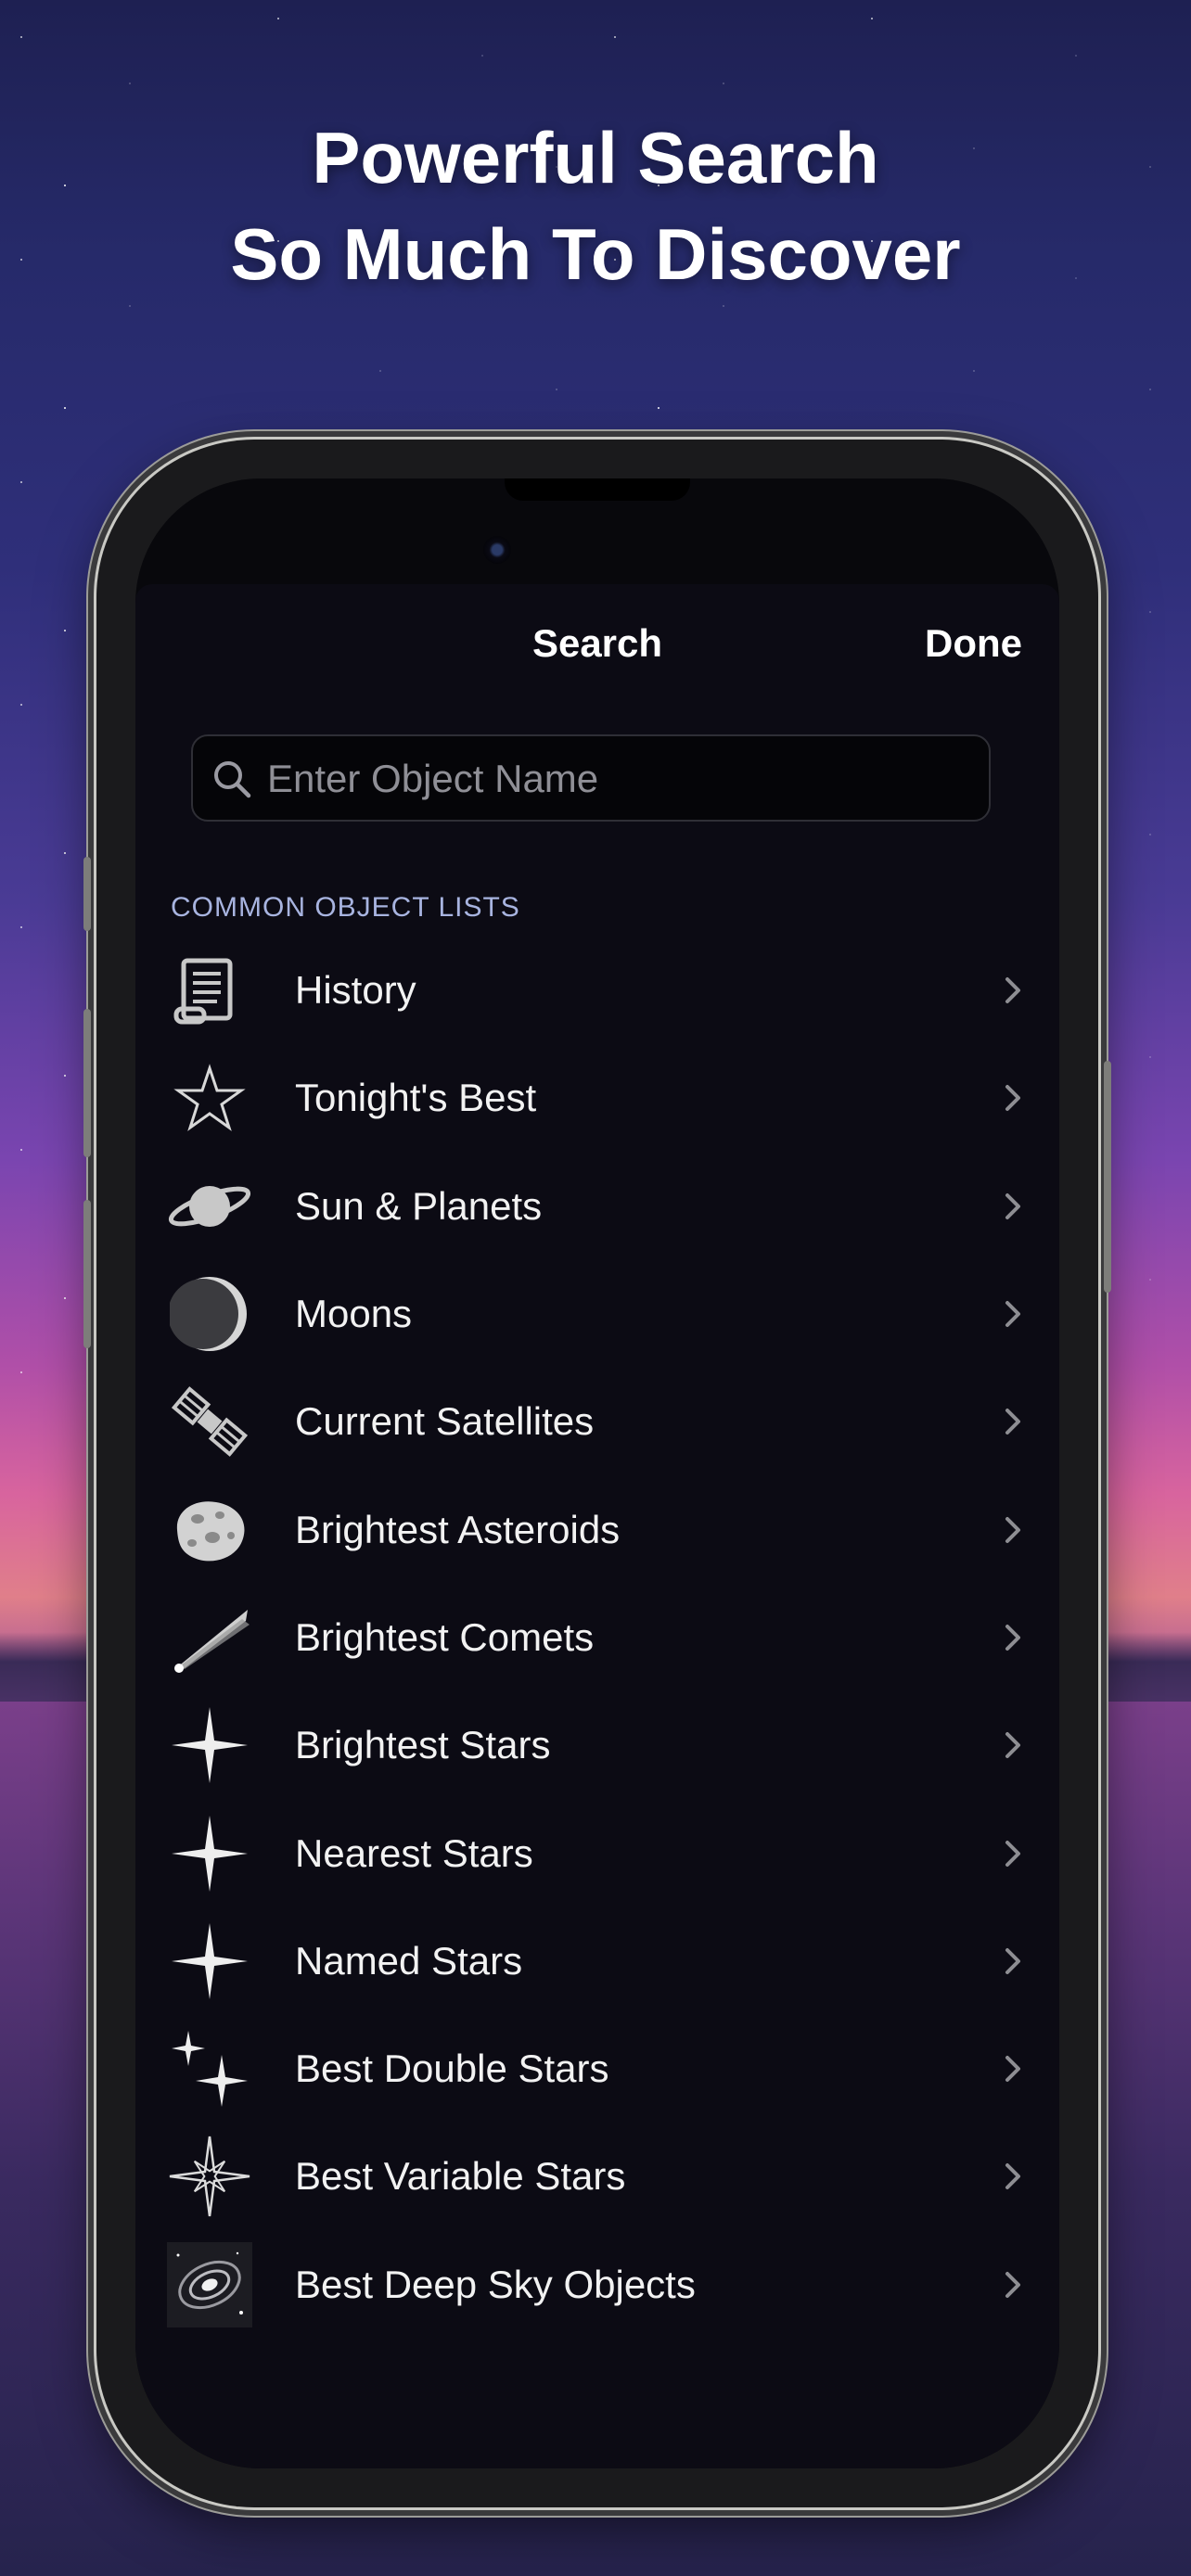  Describe the element at coordinates (416, 1098) in the screenshot. I see `list-item-label: Tonight's Best` at that location.